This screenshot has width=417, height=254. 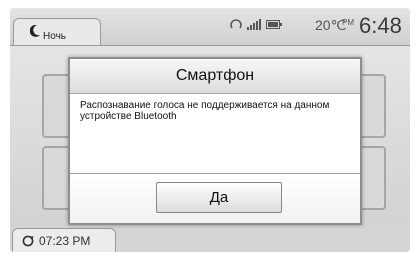 I want to click on clock-time: 6:48, so click(x=380, y=25).